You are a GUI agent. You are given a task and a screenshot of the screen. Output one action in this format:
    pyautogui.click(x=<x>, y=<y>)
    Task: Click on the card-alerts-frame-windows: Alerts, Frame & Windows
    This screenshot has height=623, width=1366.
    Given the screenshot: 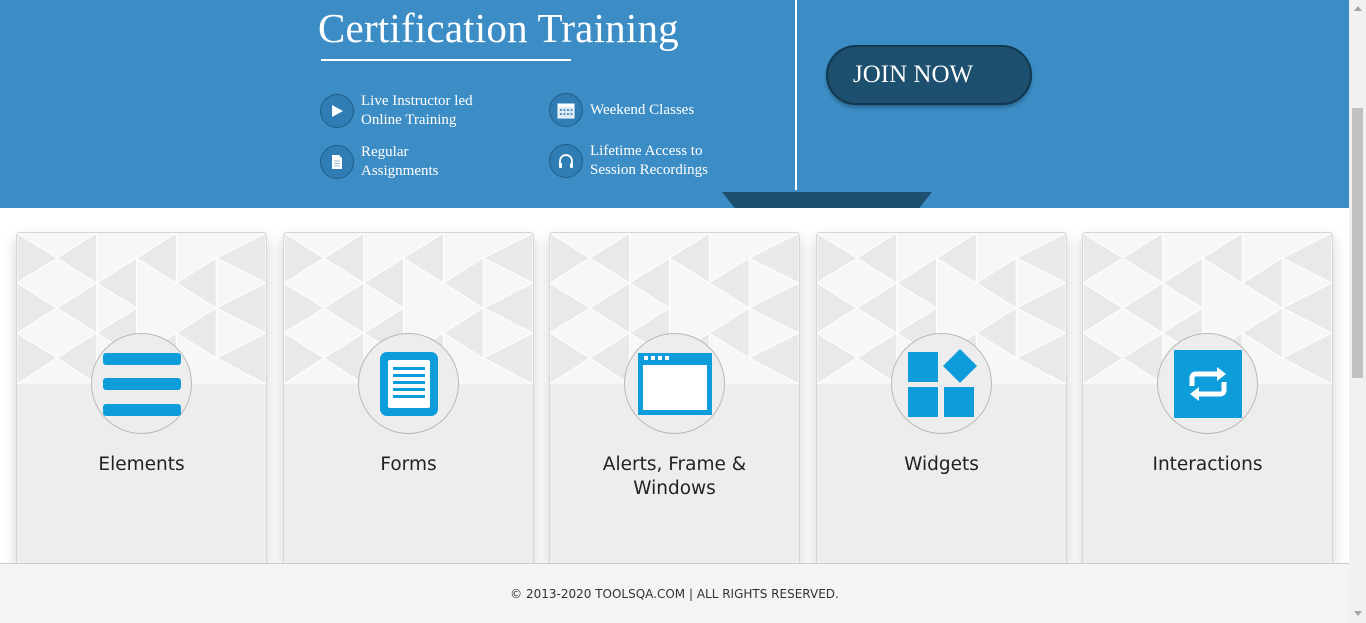 What is the action you would take?
    pyautogui.click(x=674, y=400)
    